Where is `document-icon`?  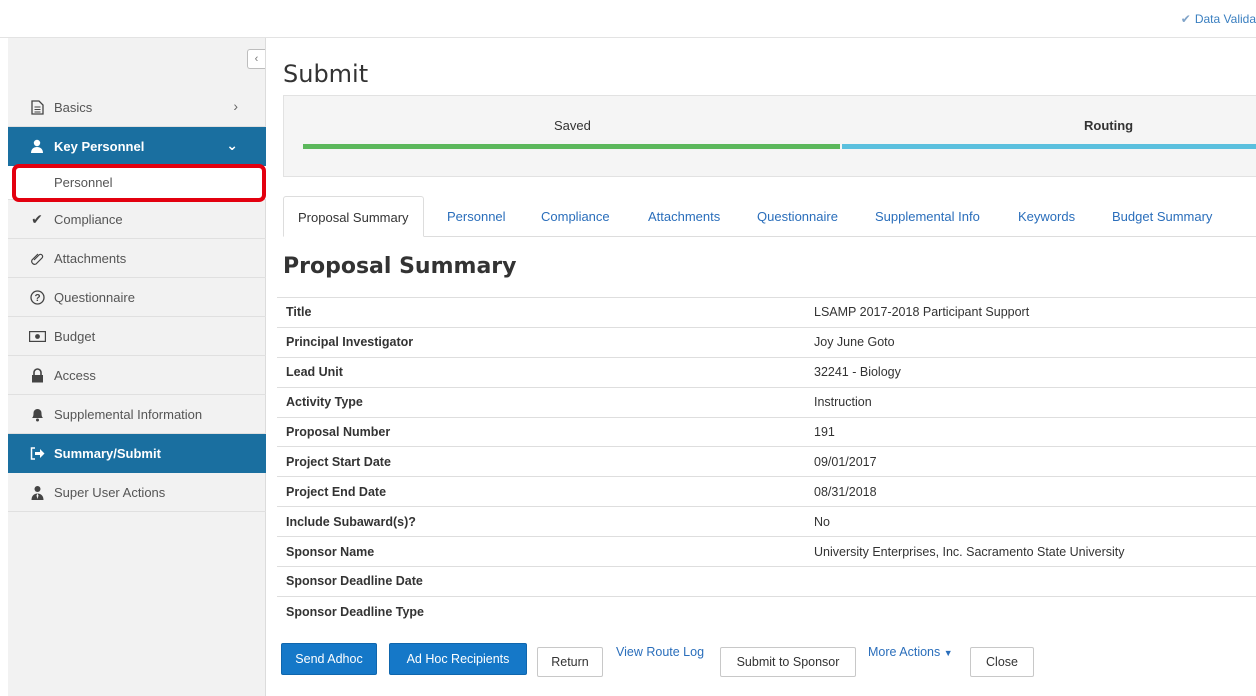
document-icon is located at coordinates (37, 107).